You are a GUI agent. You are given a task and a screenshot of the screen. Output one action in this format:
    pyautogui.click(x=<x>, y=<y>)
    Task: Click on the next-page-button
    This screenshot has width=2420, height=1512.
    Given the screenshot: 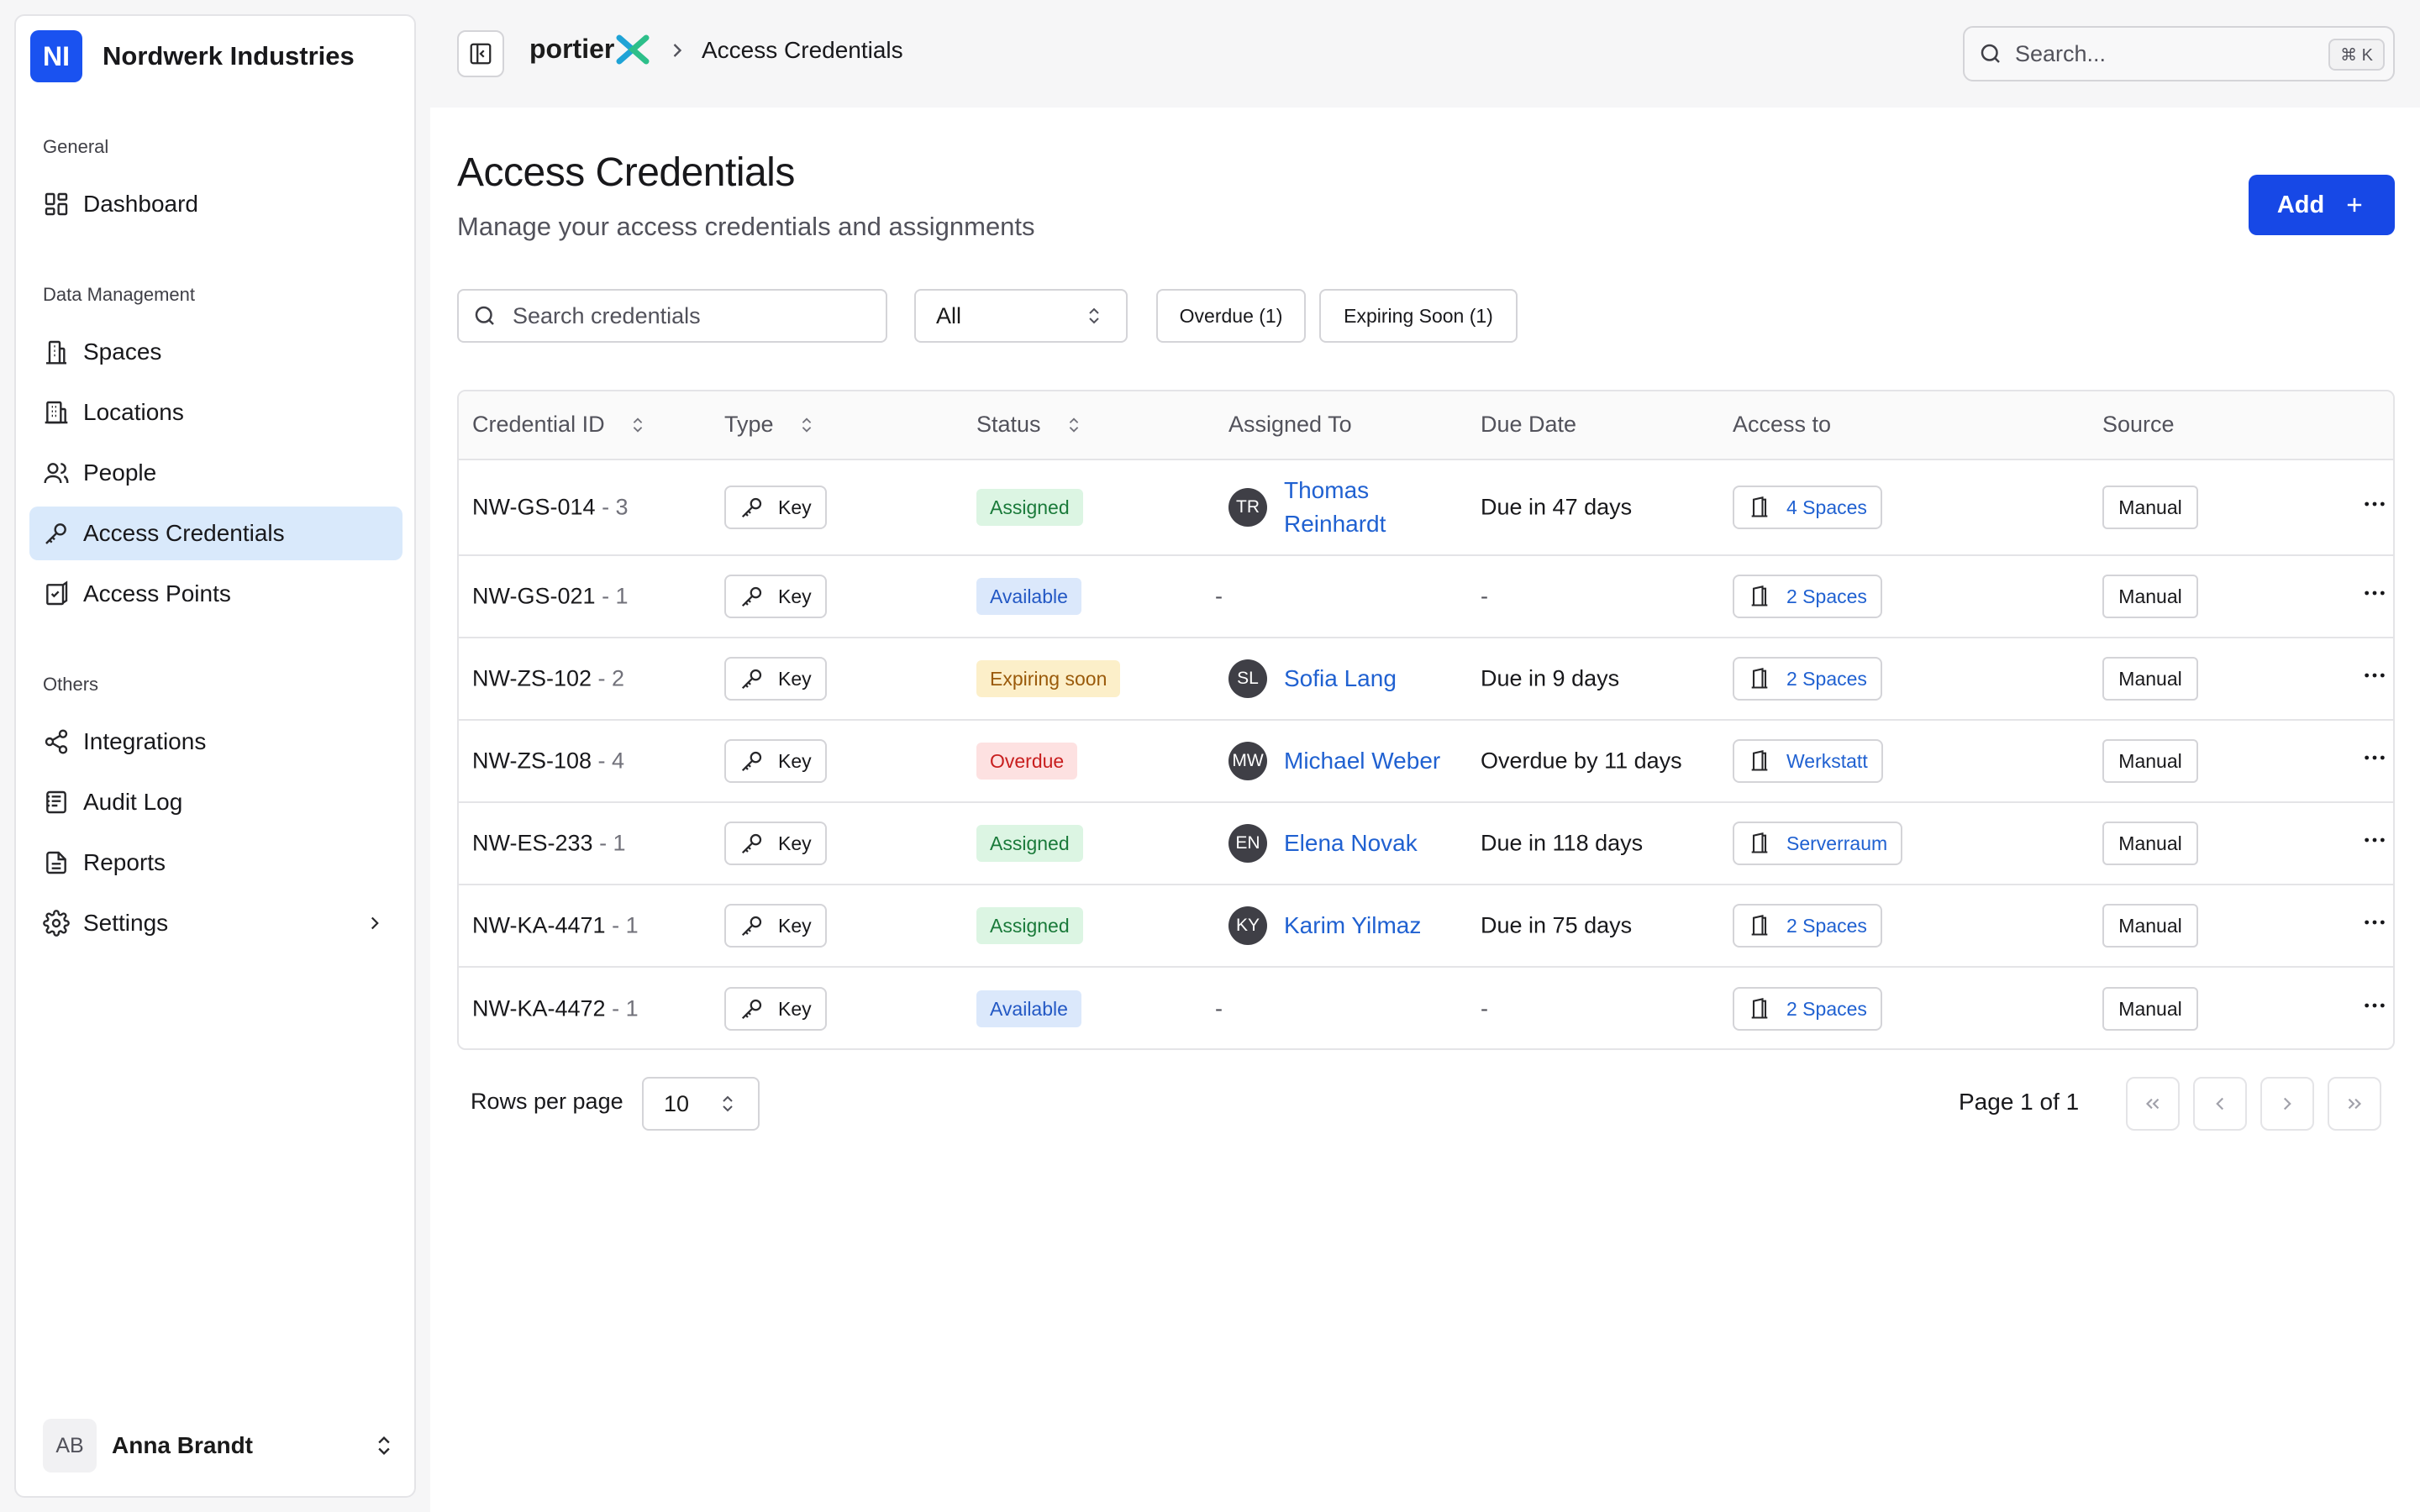 What is the action you would take?
    pyautogui.click(x=2287, y=1104)
    